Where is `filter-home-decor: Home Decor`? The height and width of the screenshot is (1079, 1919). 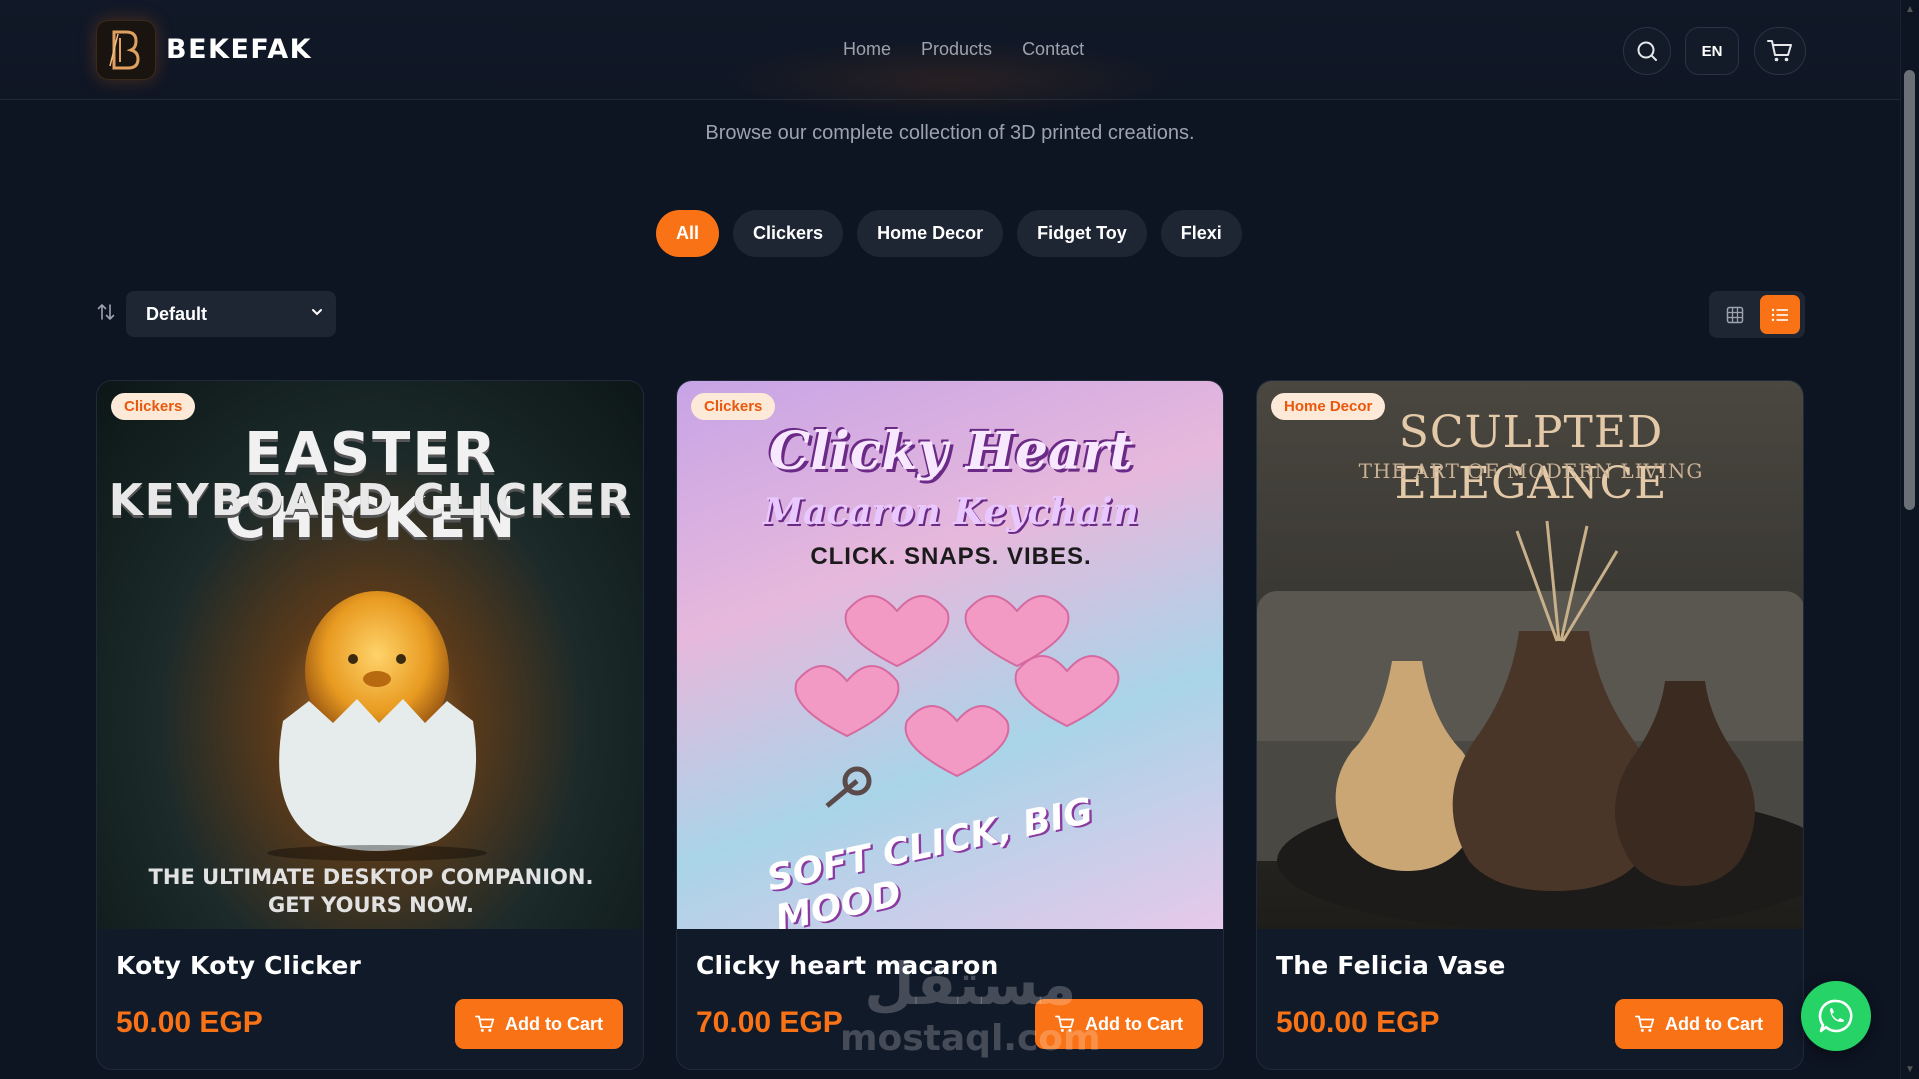 filter-home-decor: Home Decor is located at coordinates (930, 233).